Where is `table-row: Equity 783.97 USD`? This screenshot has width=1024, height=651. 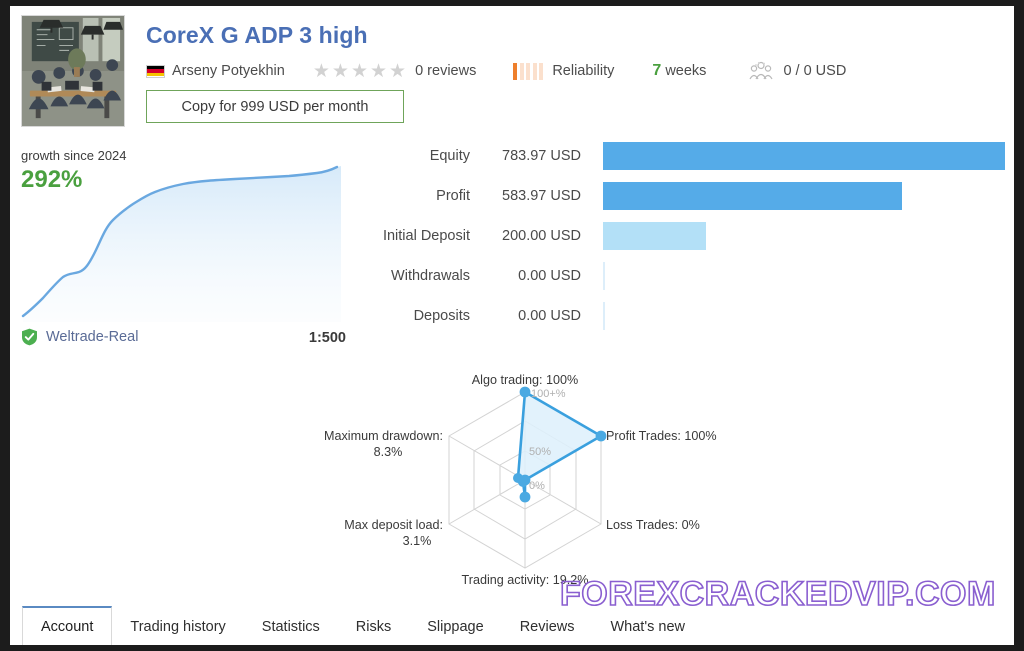
table-row: Equity 783.97 USD is located at coordinates (677, 156).